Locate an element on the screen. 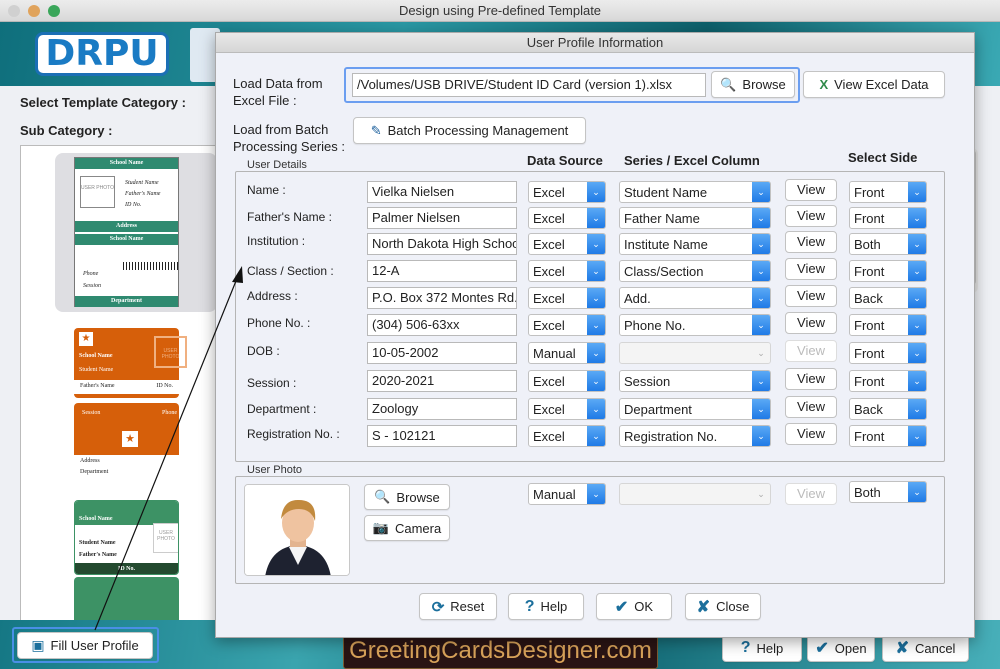 The image size is (1000, 669). excel-column-header: Series / Excel Column is located at coordinates (692, 160).